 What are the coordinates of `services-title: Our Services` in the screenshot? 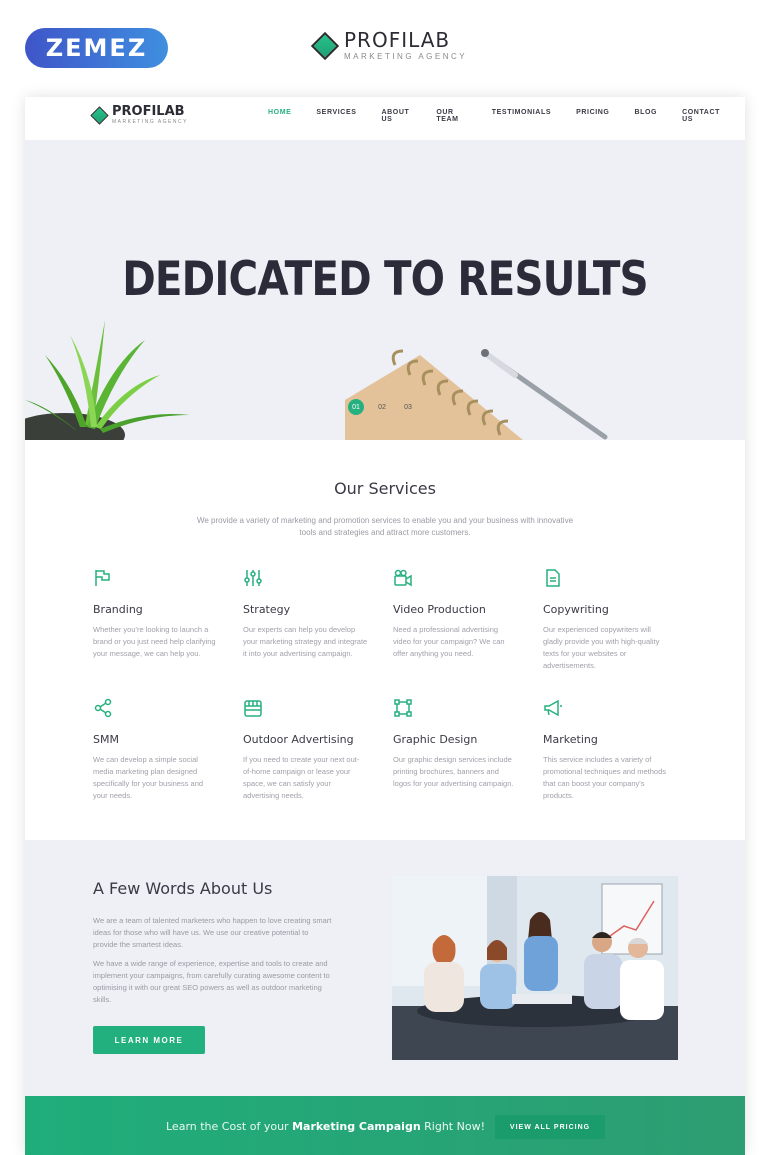 It's located at (385, 488).